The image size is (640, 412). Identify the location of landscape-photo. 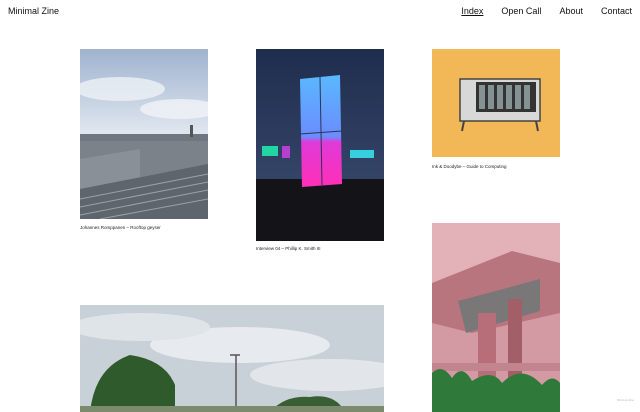
(232, 358).